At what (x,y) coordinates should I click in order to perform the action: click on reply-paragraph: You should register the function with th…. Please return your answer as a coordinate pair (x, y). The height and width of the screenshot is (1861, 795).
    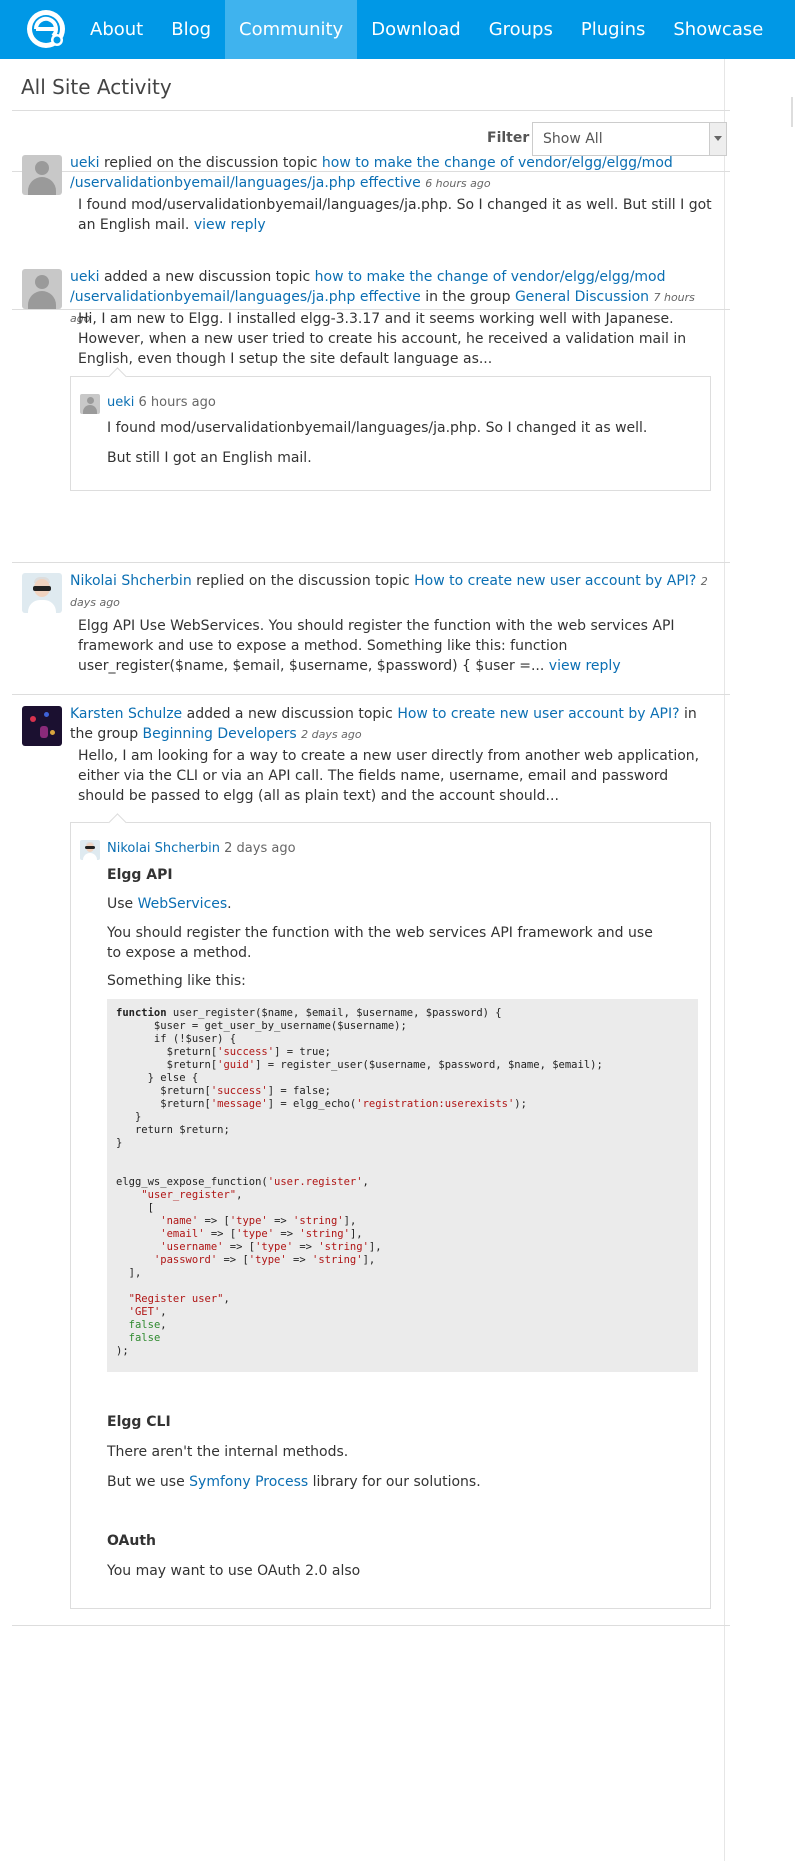
    Looking at the image, I should click on (380, 943).